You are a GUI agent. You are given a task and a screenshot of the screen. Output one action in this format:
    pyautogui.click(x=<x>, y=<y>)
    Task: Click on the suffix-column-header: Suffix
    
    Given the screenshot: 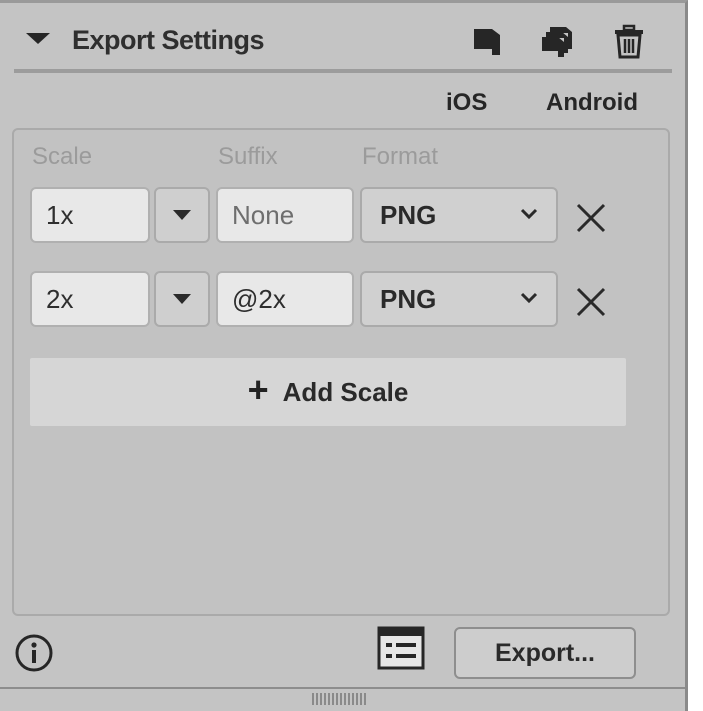 What is the action you would take?
    pyautogui.click(x=248, y=156)
    